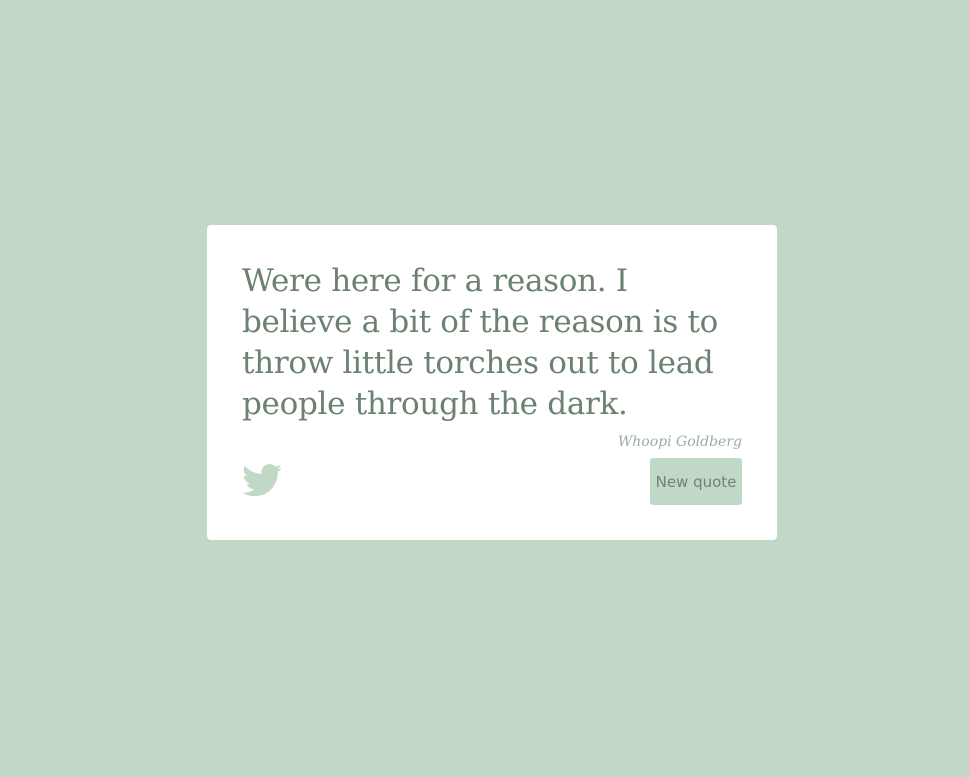  Describe the element at coordinates (679, 442) in the screenshot. I see `quote-author: Whoopi Goldberg` at that location.